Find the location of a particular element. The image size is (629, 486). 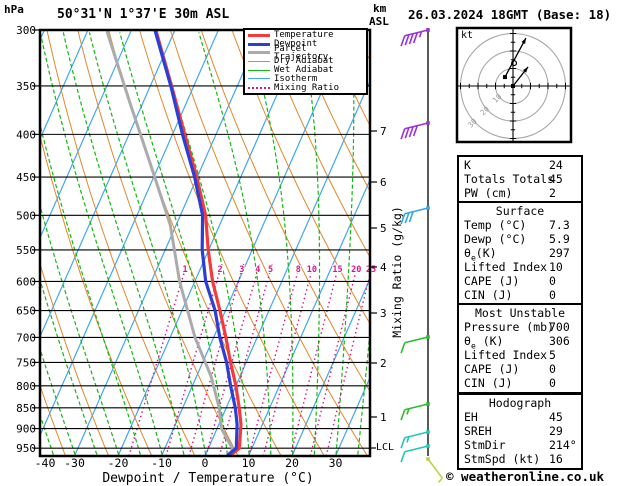

mixing-ratio-value-label: 4 is located at coordinates (257, 270).